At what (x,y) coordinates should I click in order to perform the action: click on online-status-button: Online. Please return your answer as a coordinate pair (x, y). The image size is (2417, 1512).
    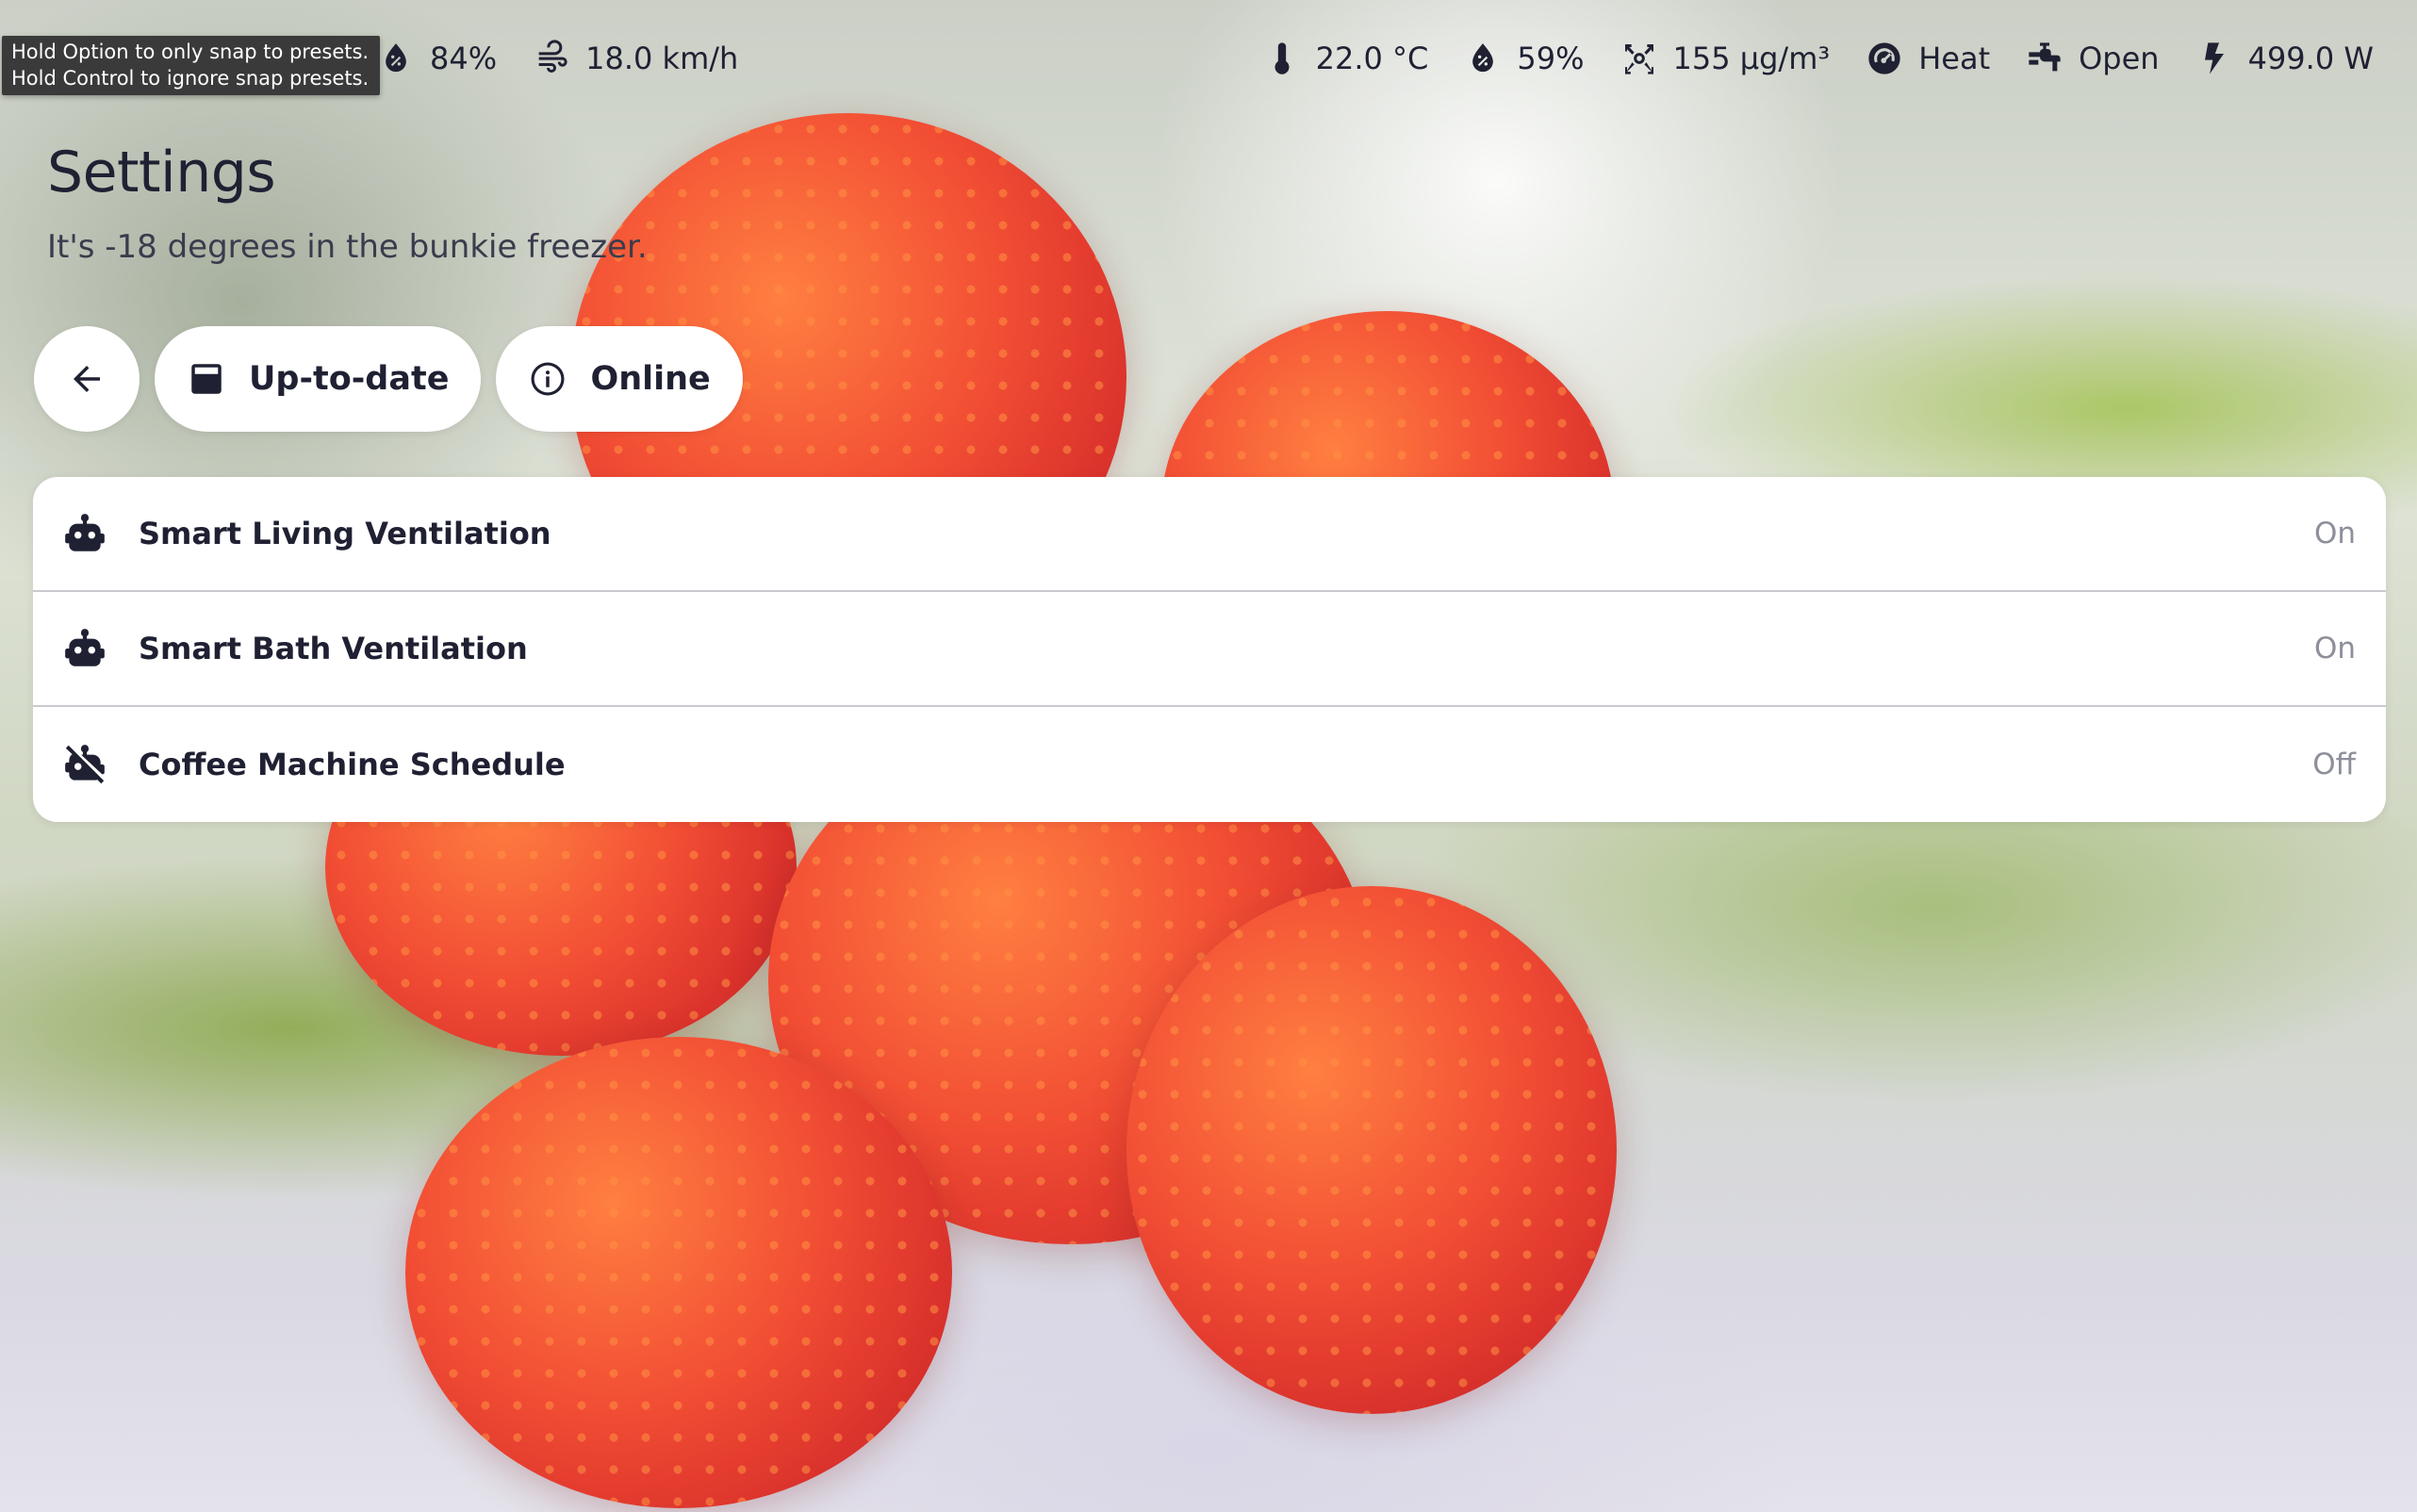
    Looking at the image, I should click on (619, 379).